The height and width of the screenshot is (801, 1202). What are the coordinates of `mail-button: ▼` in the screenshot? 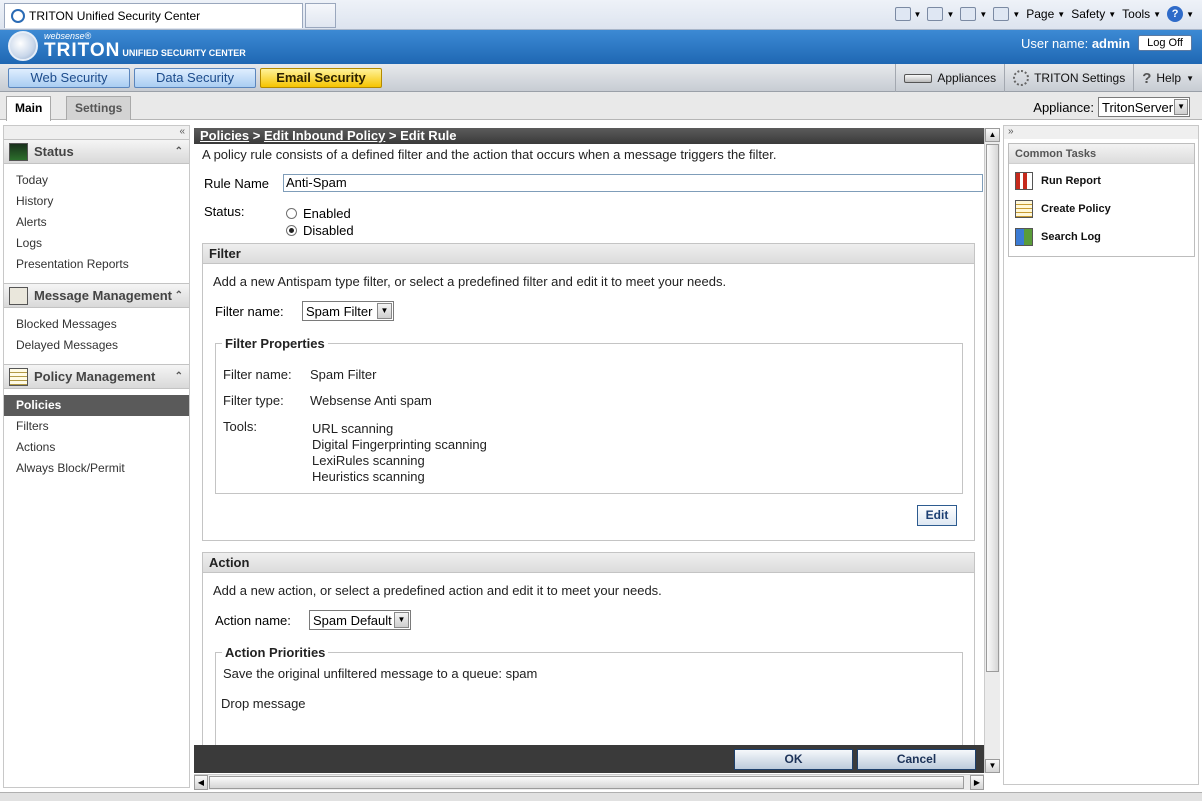 It's located at (973, 14).